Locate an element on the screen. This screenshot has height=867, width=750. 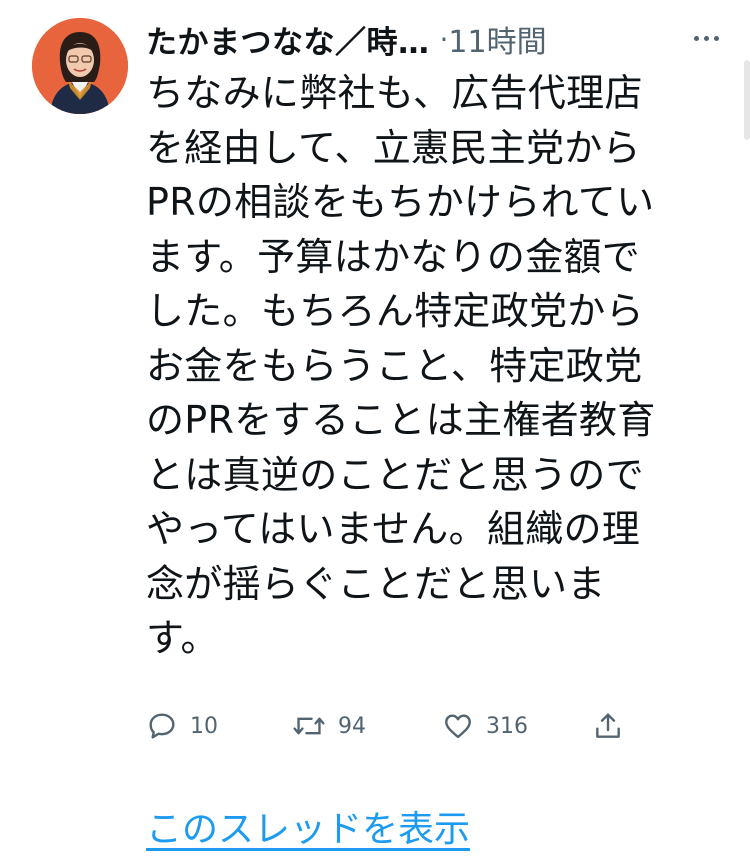
tweet-line: お金をもらうこと、特定政党 is located at coordinates (394, 365).